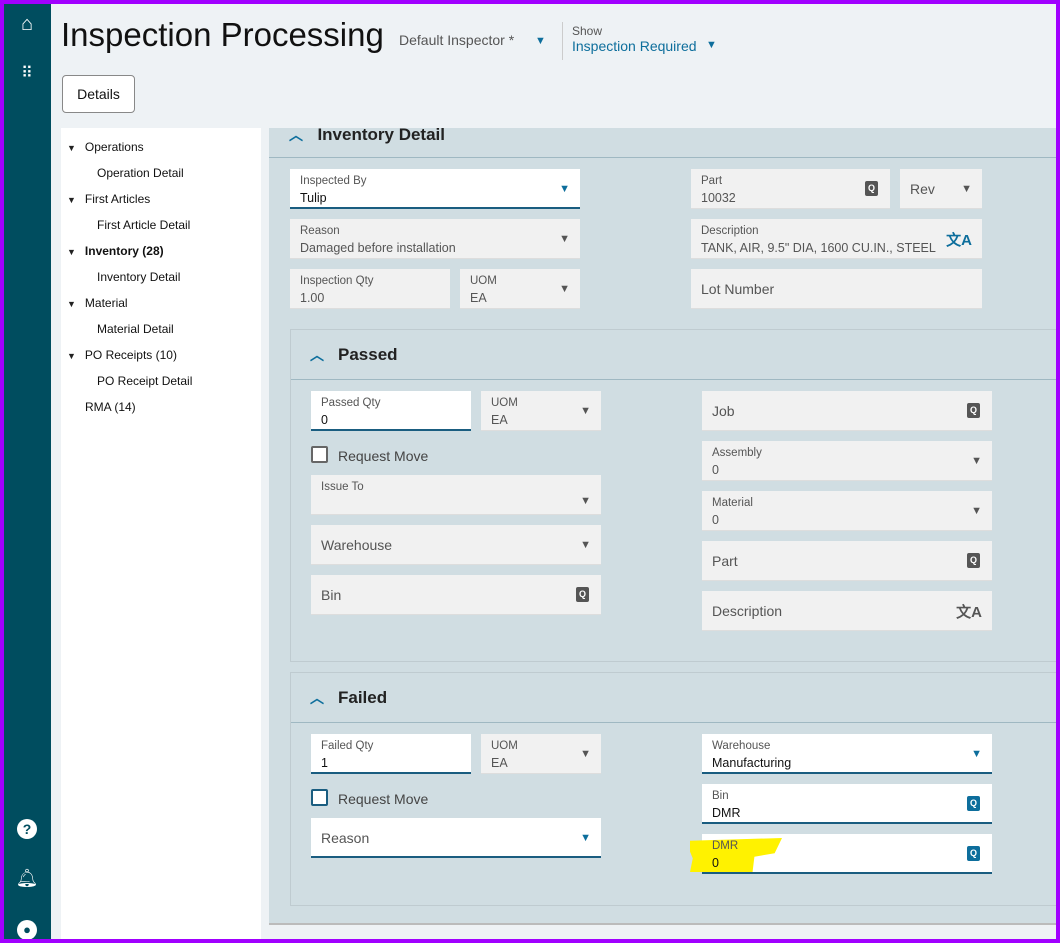 The width and height of the screenshot is (1060, 943). Describe the element at coordinates (144, 381) in the screenshot. I see `tree-item: PO Receipt Detail` at that location.